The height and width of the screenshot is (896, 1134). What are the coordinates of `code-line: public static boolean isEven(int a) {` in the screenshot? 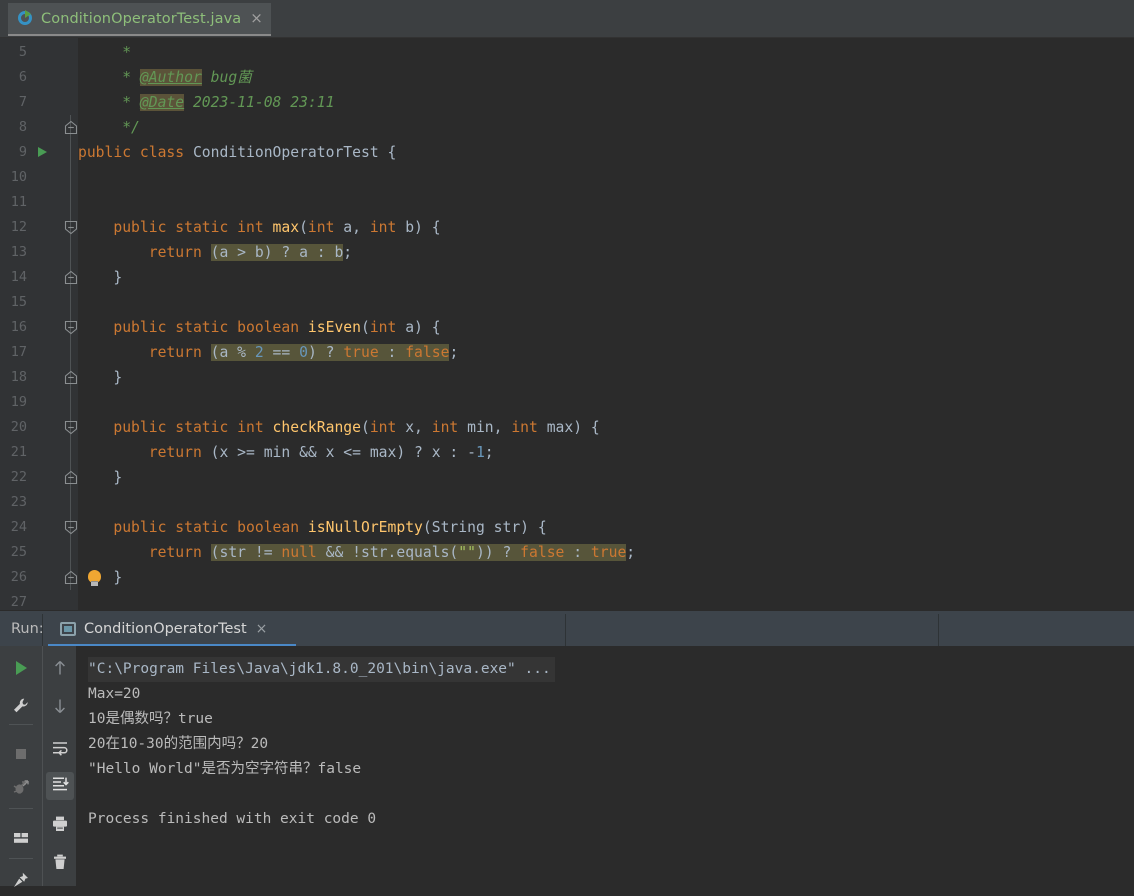 It's located at (259, 327).